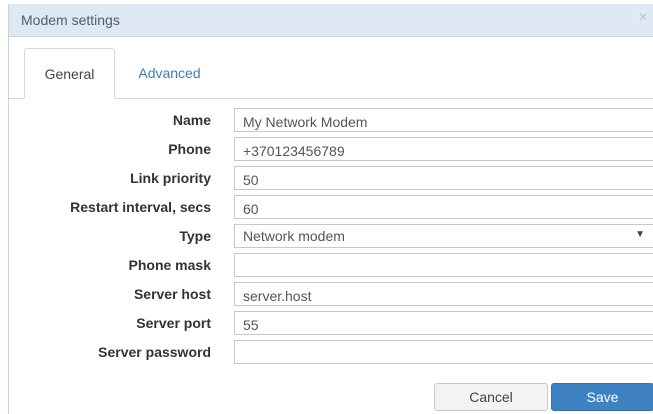 The image size is (653, 414). I want to click on phone-input, so click(443, 149).